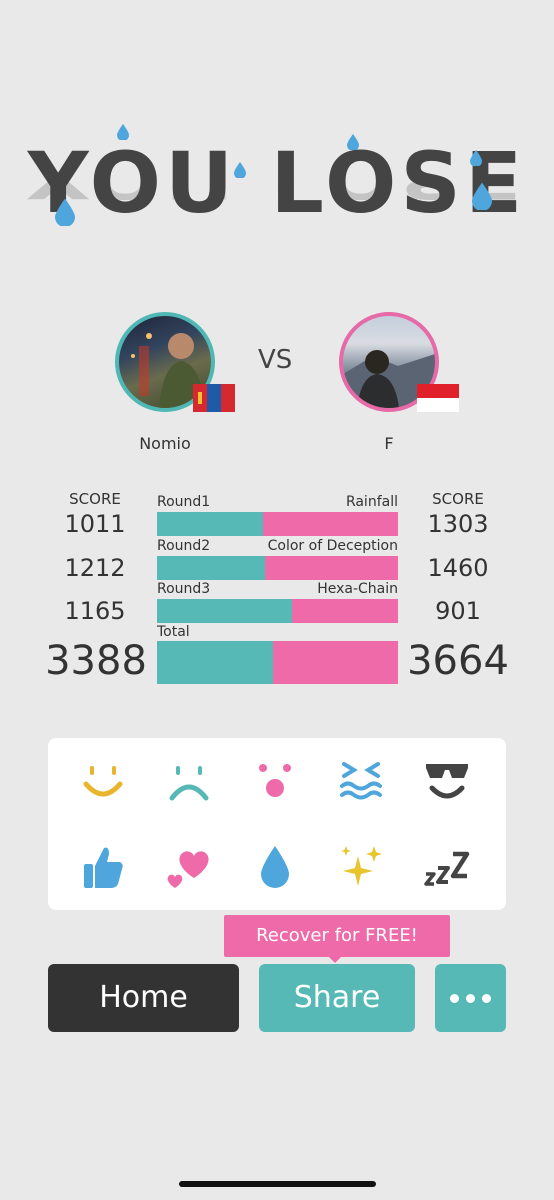  I want to click on left-total-score: 3388, so click(96, 661).